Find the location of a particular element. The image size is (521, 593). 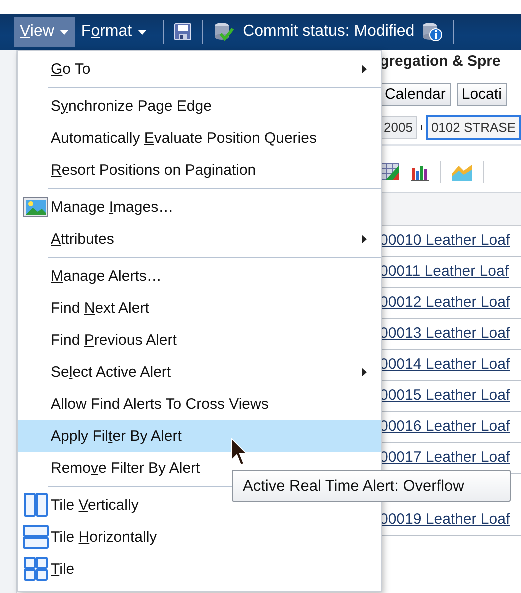

dimension-button: Calendar is located at coordinates (415, 94).